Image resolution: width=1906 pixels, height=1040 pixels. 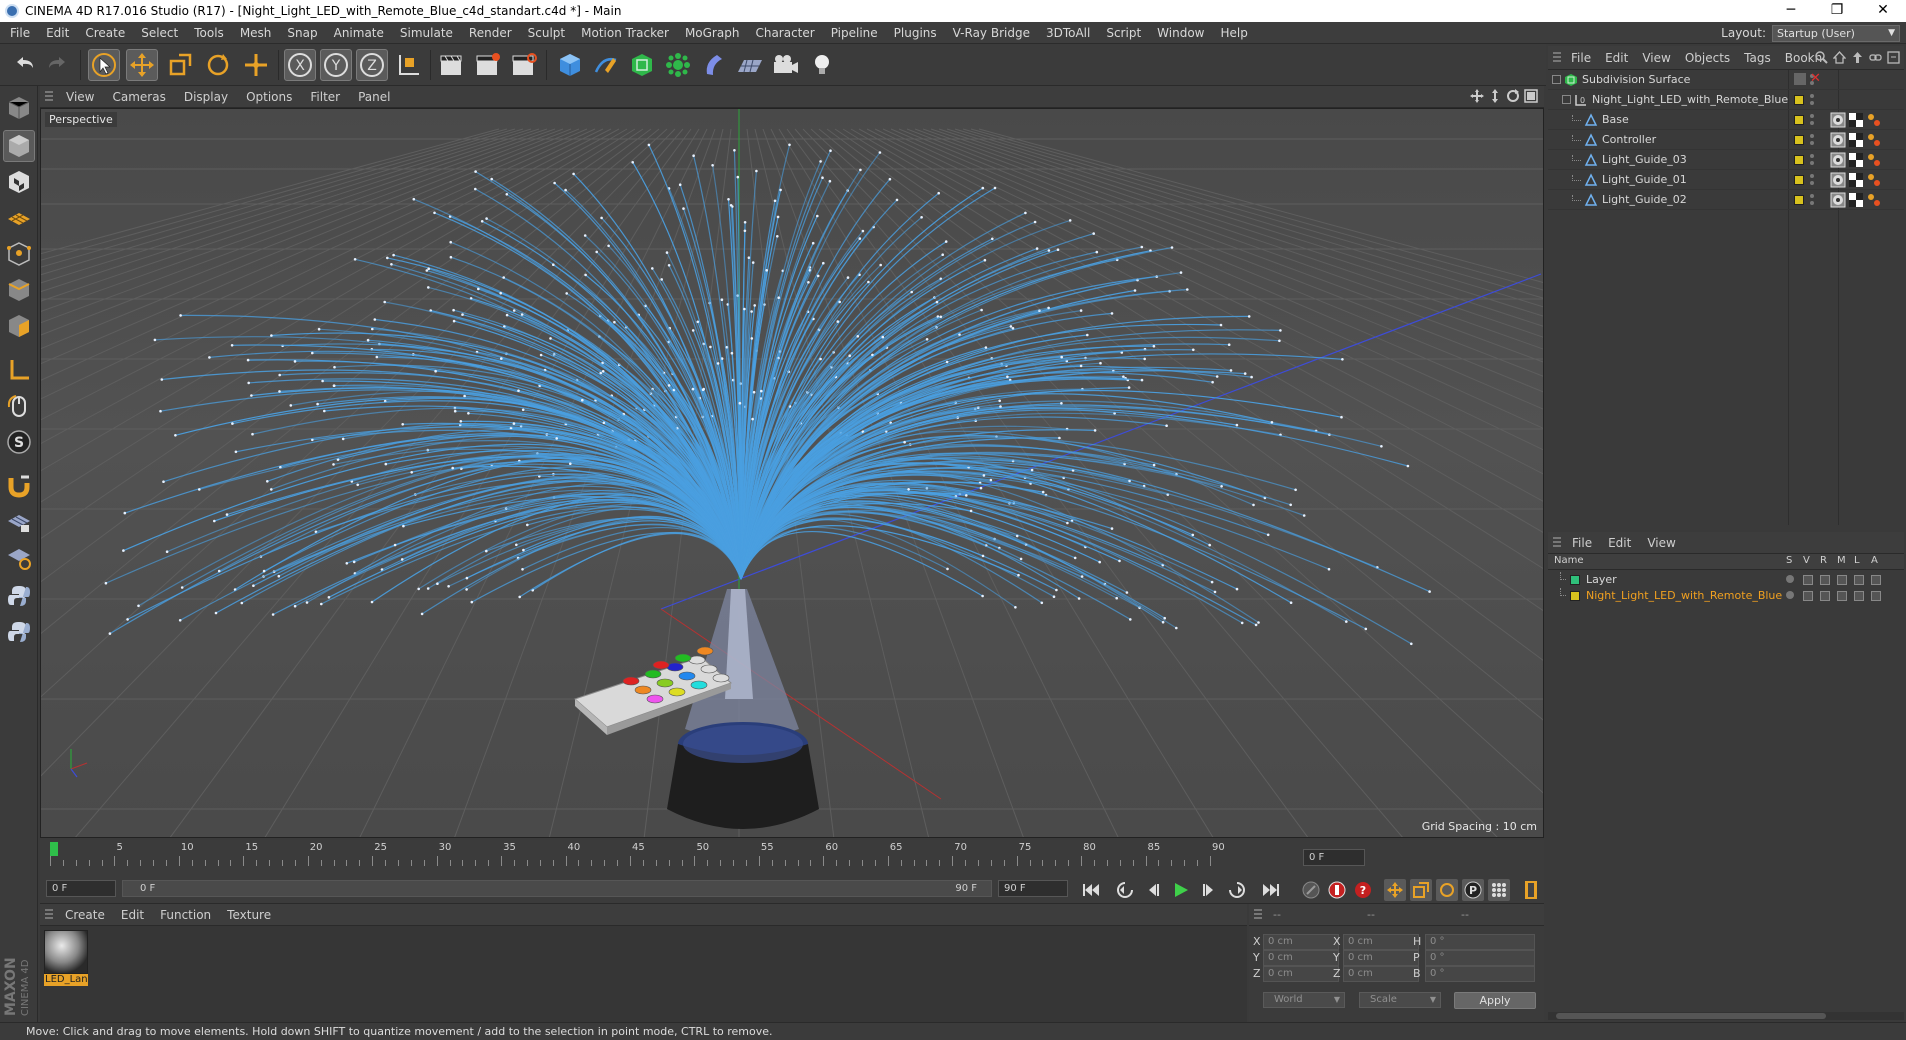 I want to click on workplane-lock-button, so click(x=19, y=522).